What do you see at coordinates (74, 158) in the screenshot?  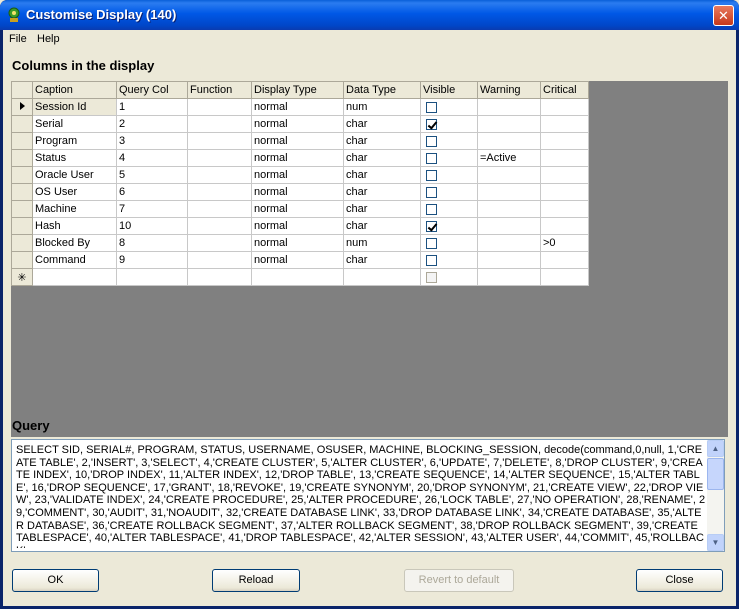 I see `cell-caption: Status` at bounding box center [74, 158].